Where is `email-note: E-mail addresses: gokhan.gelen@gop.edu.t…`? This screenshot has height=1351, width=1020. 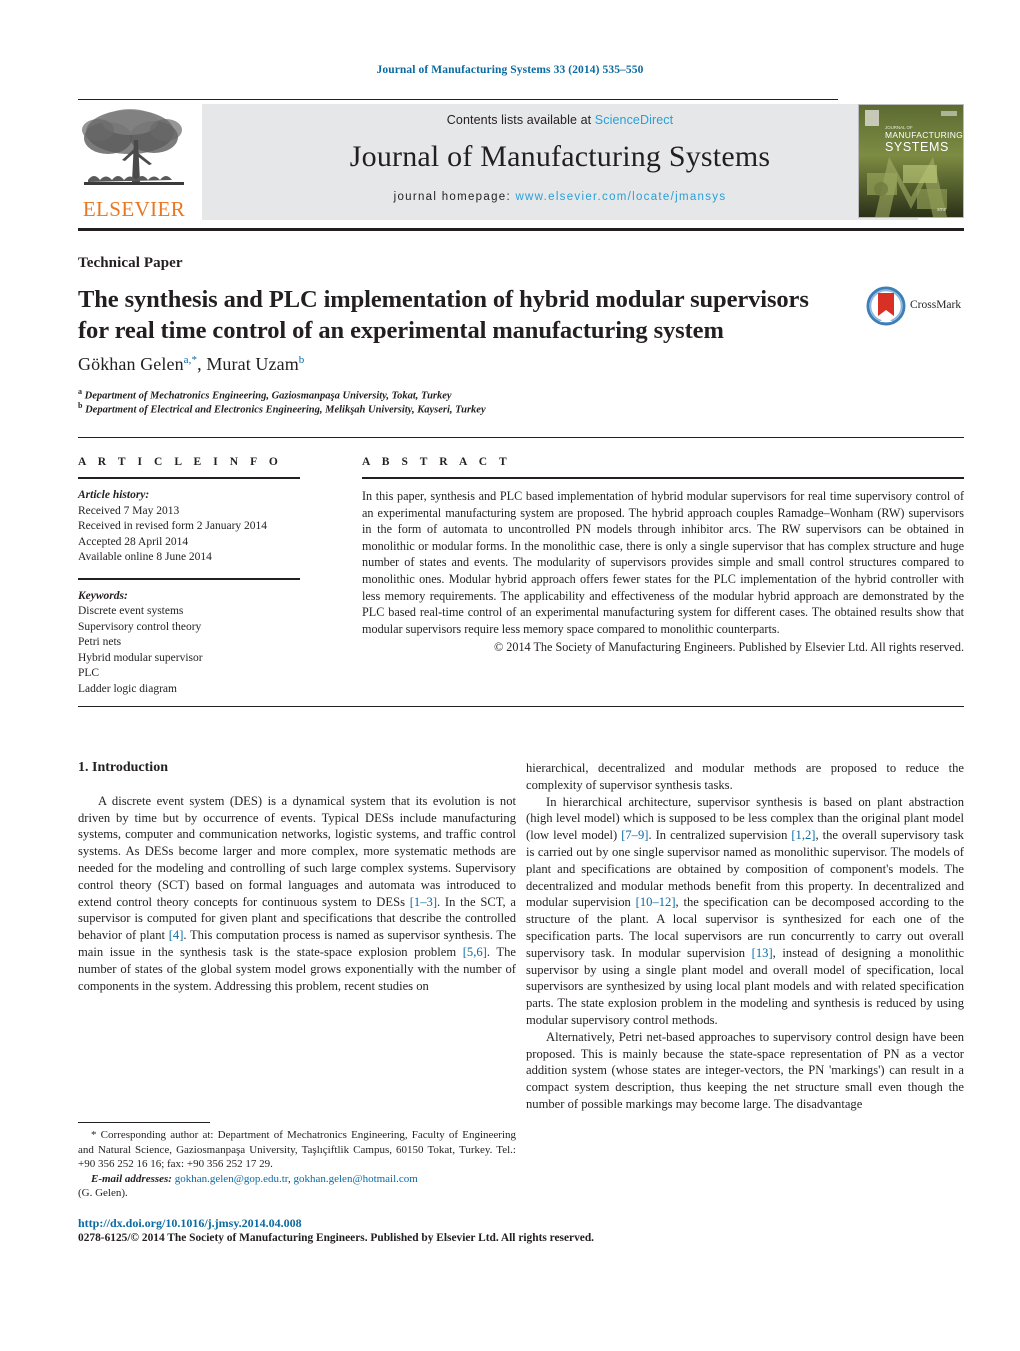 email-note: E-mail addresses: gokhan.gelen@gop.edu.t… is located at coordinates (297, 1179).